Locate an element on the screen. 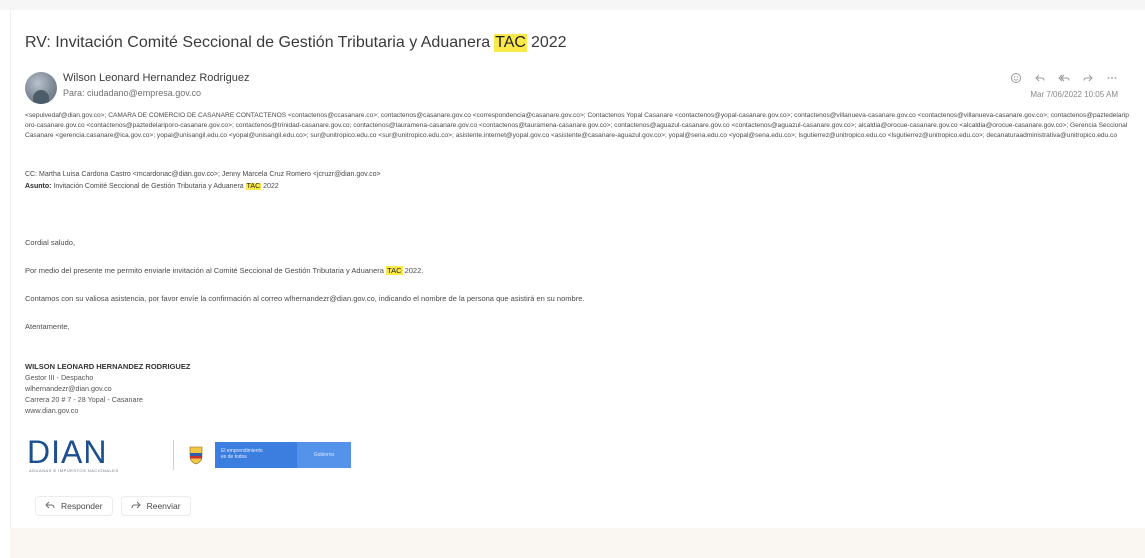 The width and height of the screenshot is (1145, 558). emoji-icon is located at coordinates (1016, 78).